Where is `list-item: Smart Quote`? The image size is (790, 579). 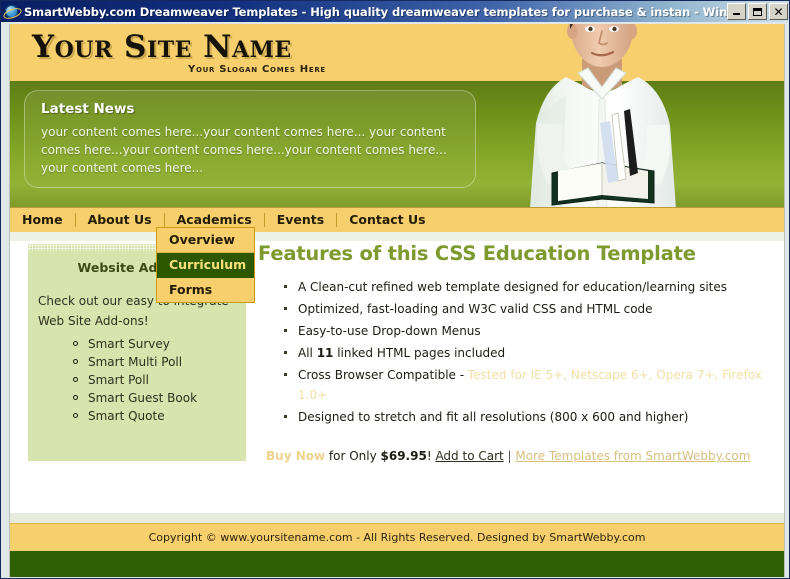 list-item: Smart Quote is located at coordinates (159, 416).